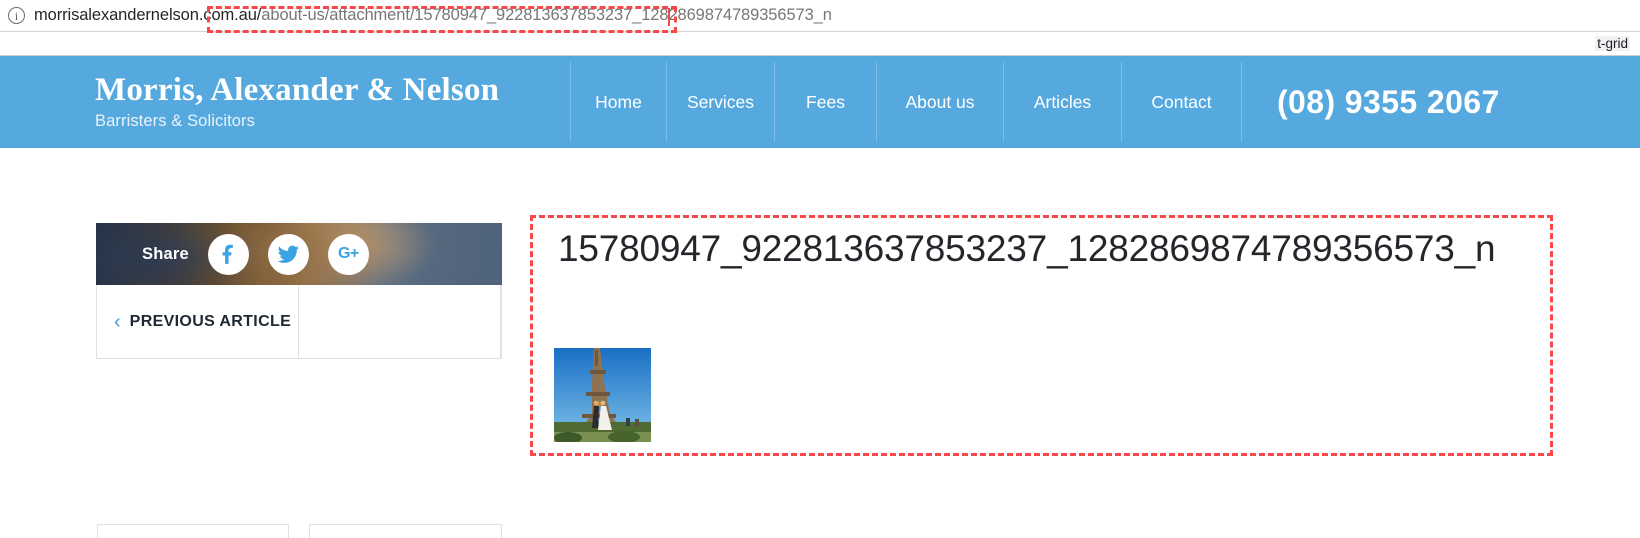 The width and height of the screenshot is (1640, 538). What do you see at coordinates (165, 253) in the screenshot?
I see `share-label: Share` at bounding box center [165, 253].